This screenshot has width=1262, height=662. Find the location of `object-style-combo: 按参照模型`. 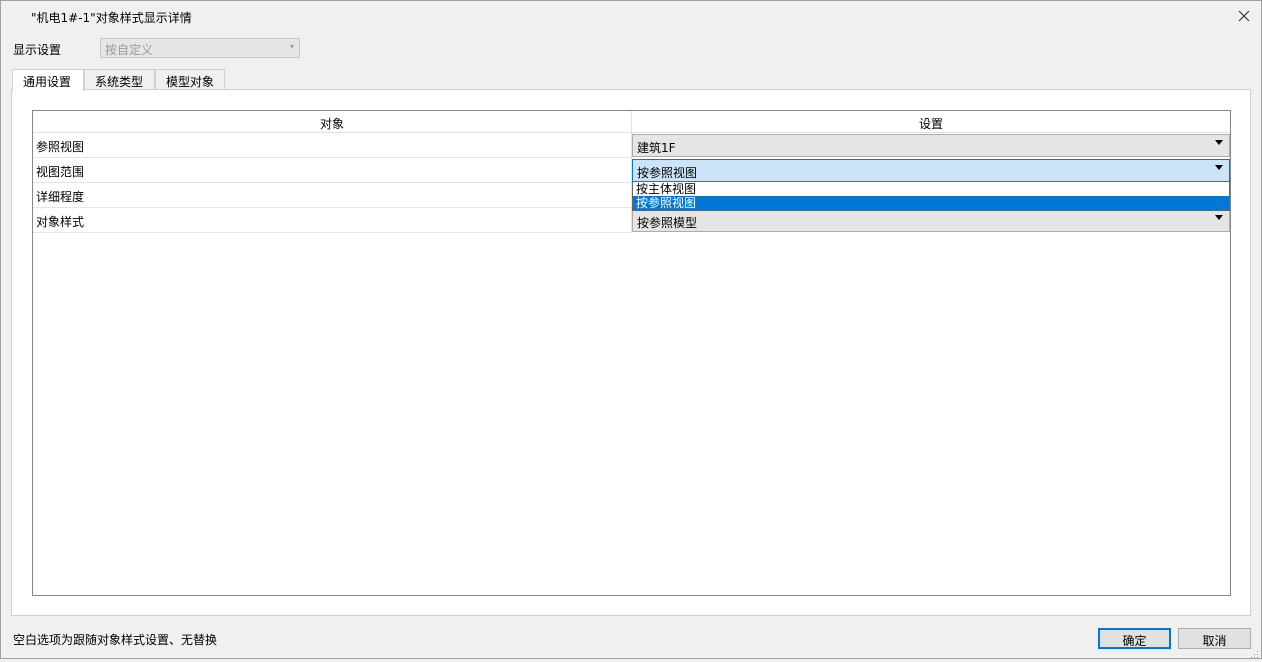

object-style-combo: 按参照模型 is located at coordinates (931, 220).